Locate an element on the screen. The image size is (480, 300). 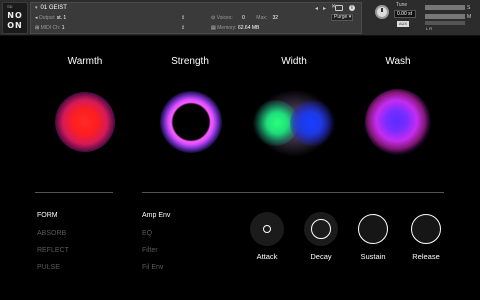
output-value: st. 1 is located at coordinates (61, 18).